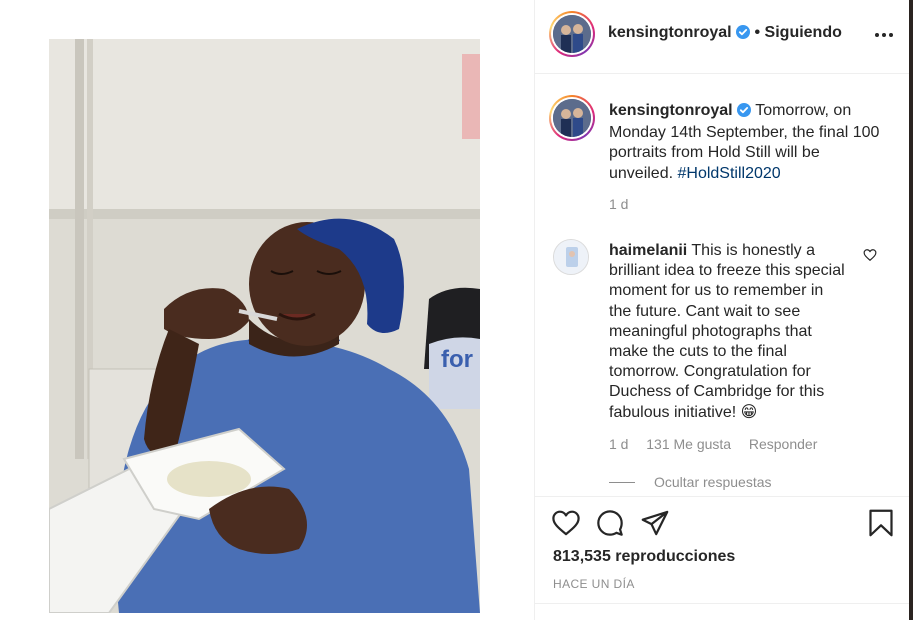  What do you see at coordinates (457, 359) in the screenshot?
I see `svg-text: for` at bounding box center [457, 359].